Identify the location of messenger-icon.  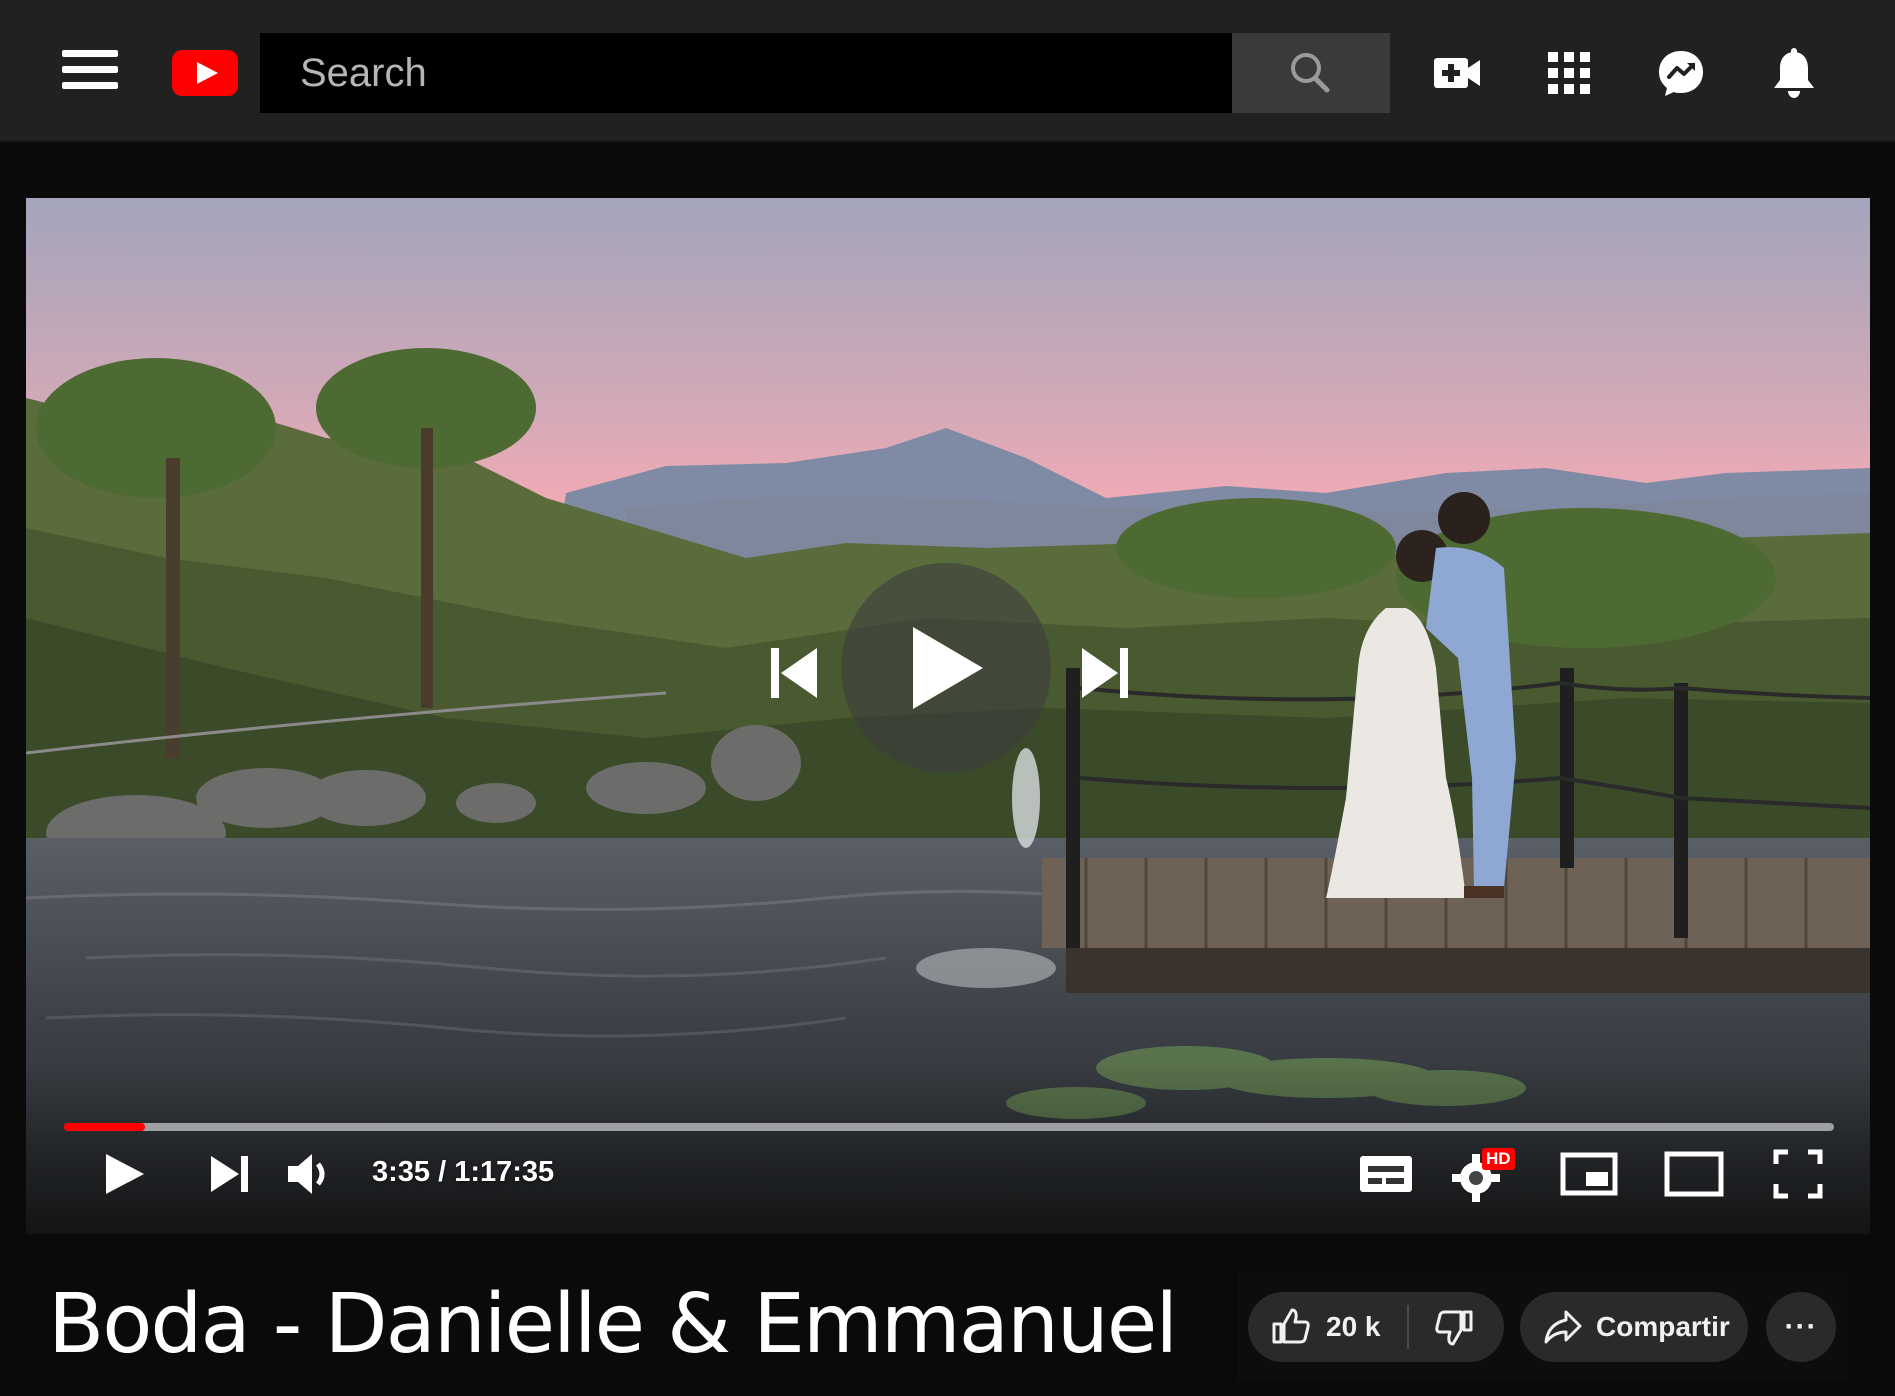
(1681, 73).